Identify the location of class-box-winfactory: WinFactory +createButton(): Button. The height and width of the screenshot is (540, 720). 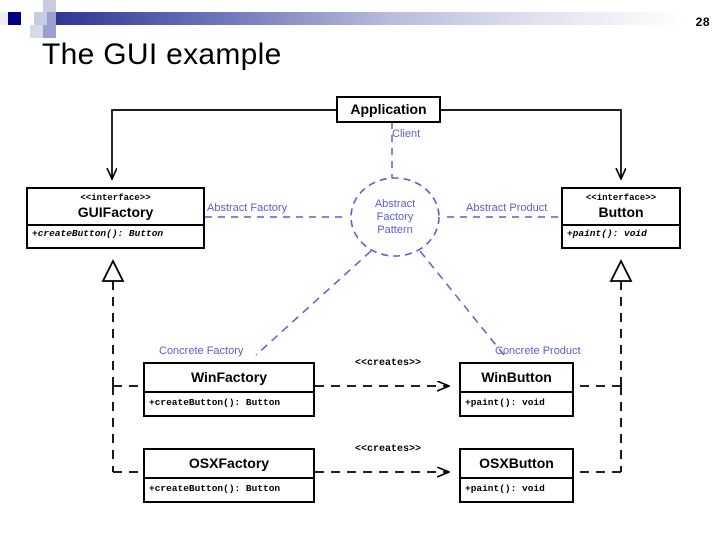
(229, 389).